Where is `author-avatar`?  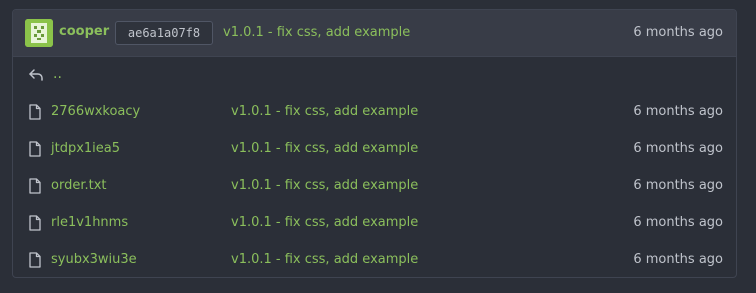
author-avatar is located at coordinates (39, 33).